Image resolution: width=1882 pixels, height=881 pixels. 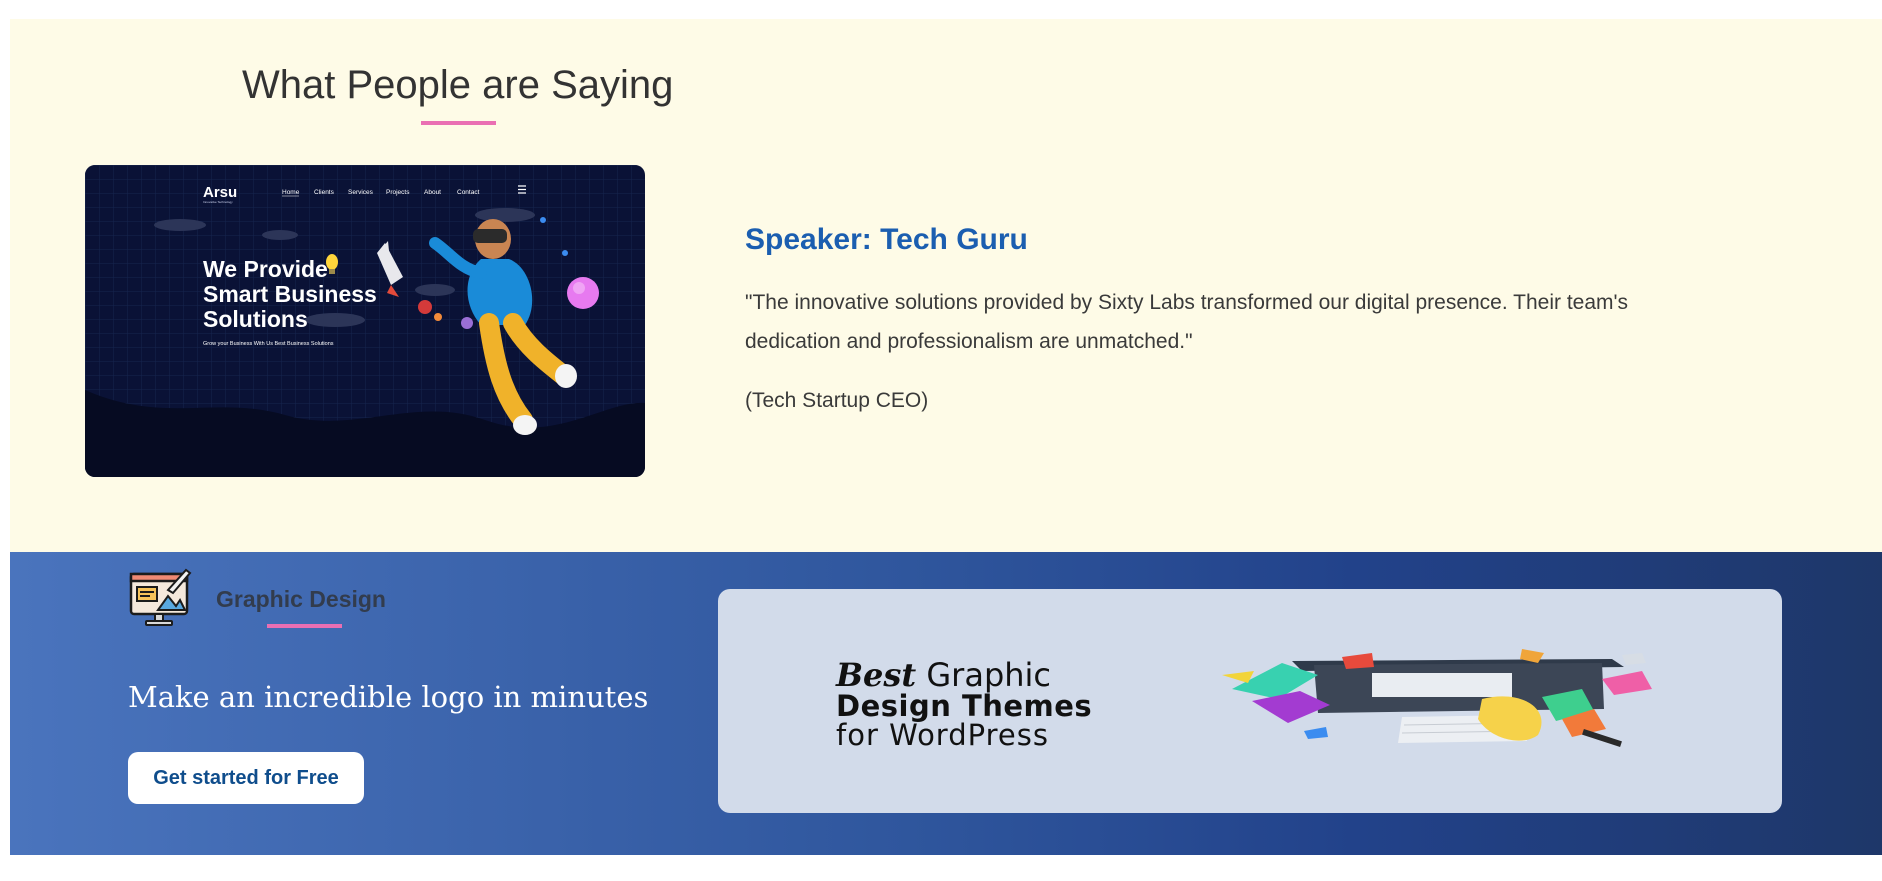 What do you see at coordinates (246, 778) in the screenshot?
I see `get-started-button: Get started for Free` at bounding box center [246, 778].